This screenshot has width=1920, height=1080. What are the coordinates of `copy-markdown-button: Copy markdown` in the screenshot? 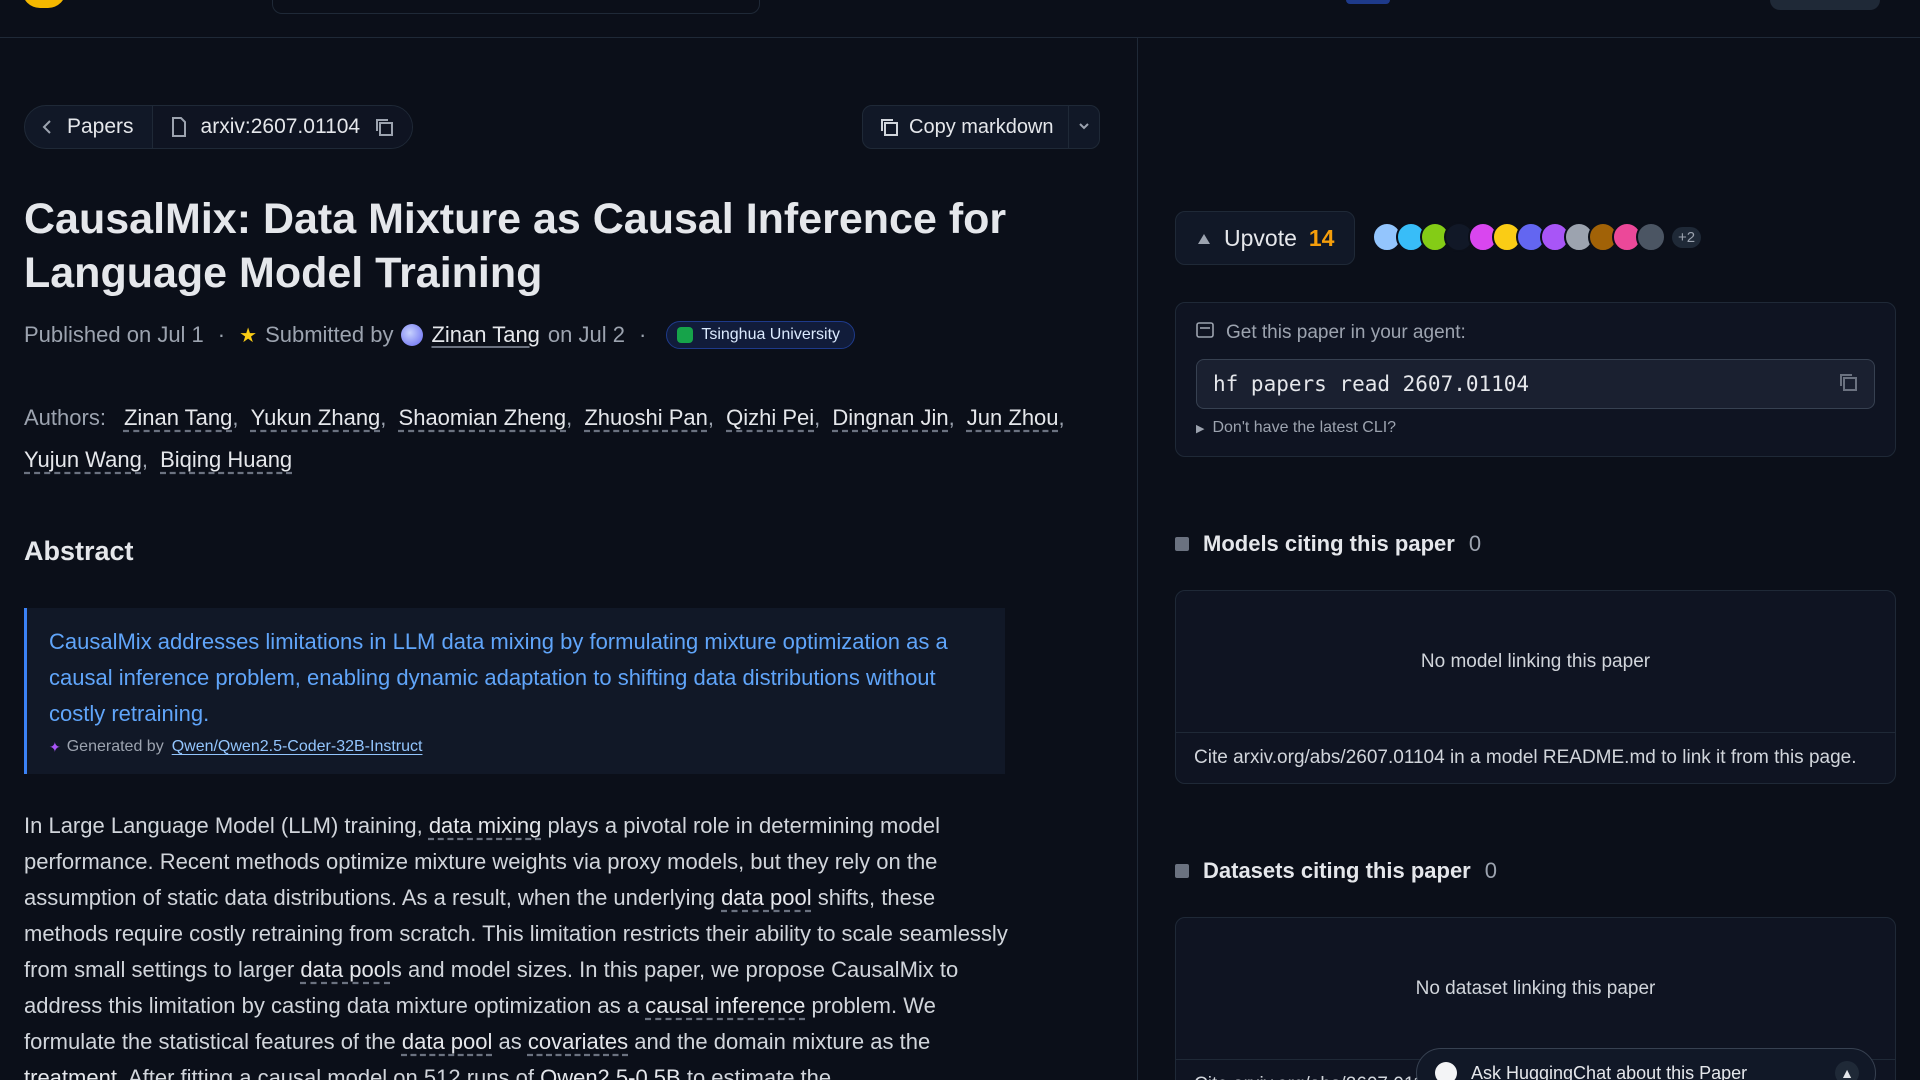 It's located at (966, 127).